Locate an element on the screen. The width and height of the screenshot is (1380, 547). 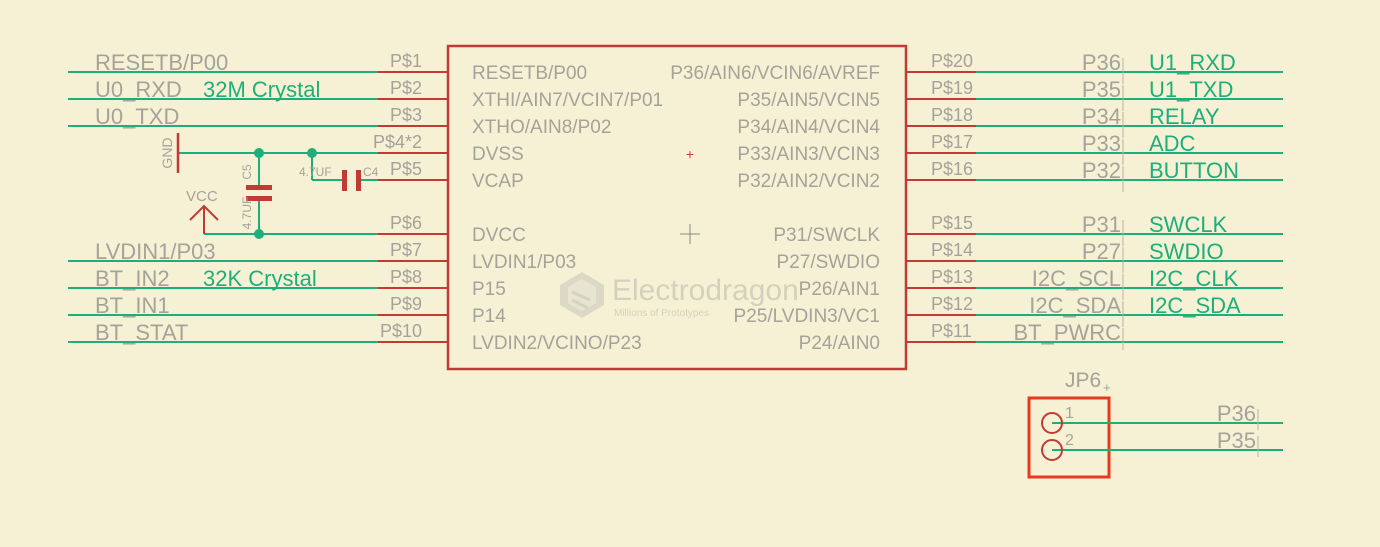
pin-name: XTHI/AIN7/VCIN7/P01 is located at coordinates (567, 100).